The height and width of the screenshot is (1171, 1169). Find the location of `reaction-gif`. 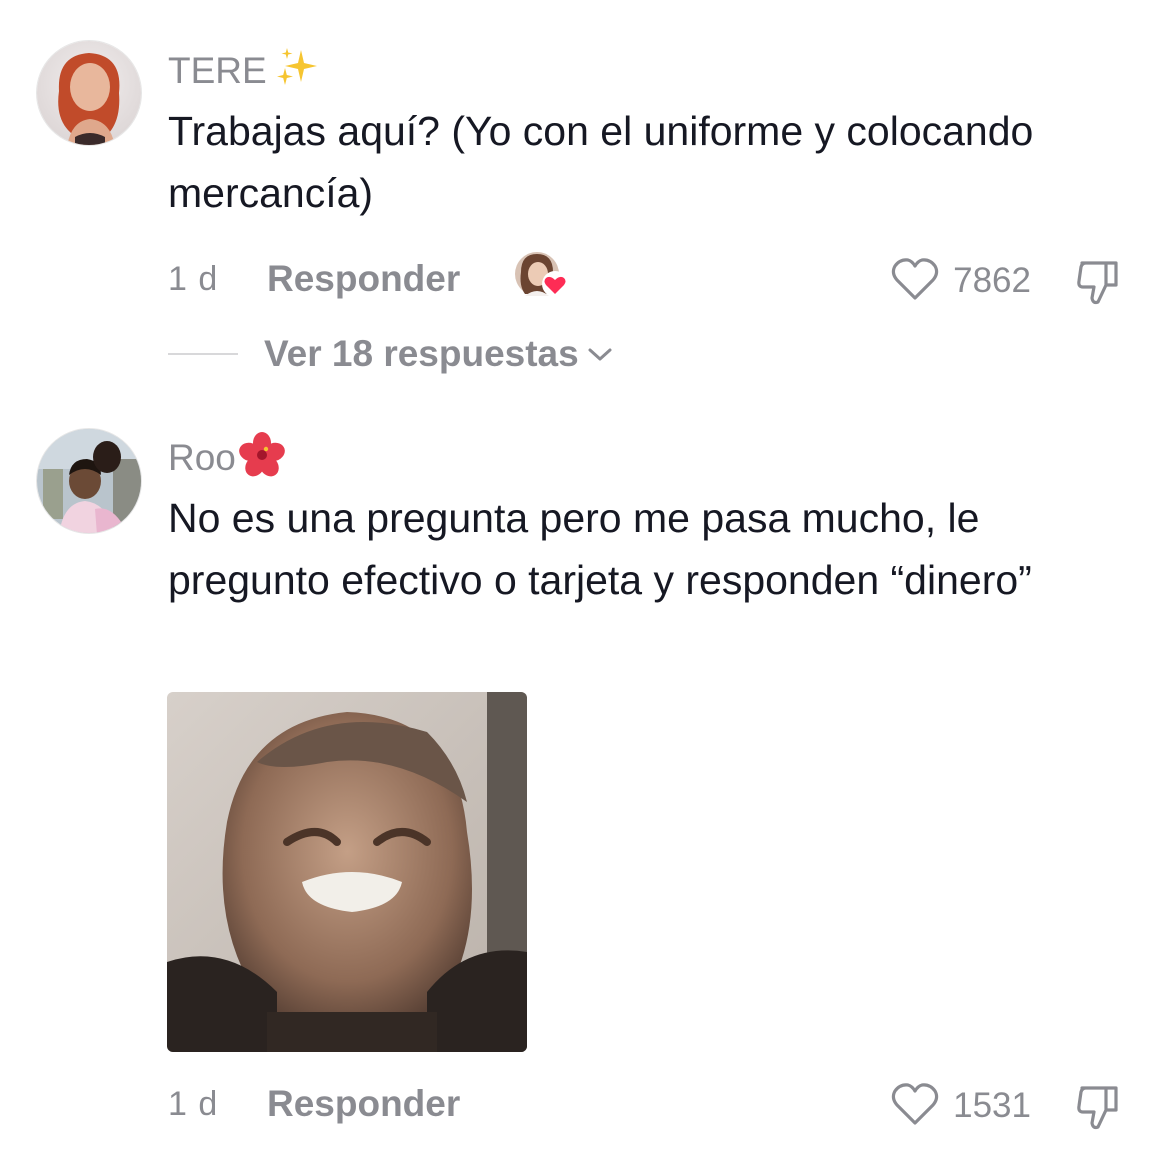

reaction-gif is located at coordinates (347, 872).